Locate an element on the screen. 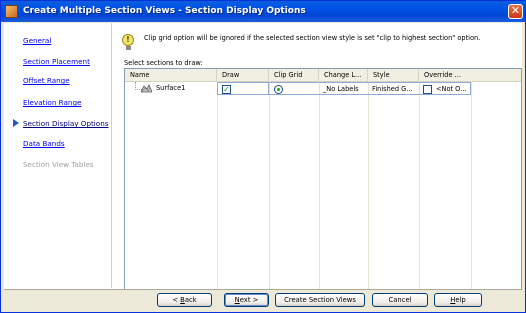 This screenshot has width=526, height=313. help-button-rest: elp is located at coordinates (460, 300).